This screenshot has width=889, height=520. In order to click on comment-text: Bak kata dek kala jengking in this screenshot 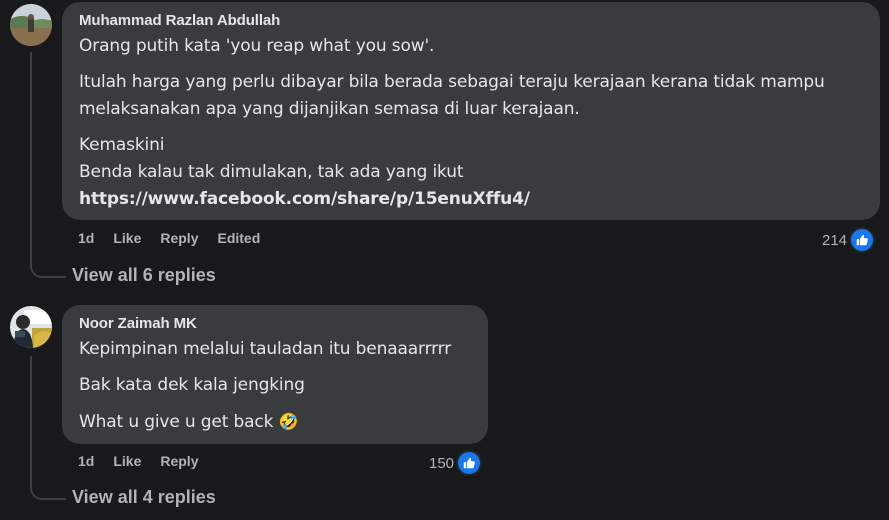, I will do `click(275, 385)`.